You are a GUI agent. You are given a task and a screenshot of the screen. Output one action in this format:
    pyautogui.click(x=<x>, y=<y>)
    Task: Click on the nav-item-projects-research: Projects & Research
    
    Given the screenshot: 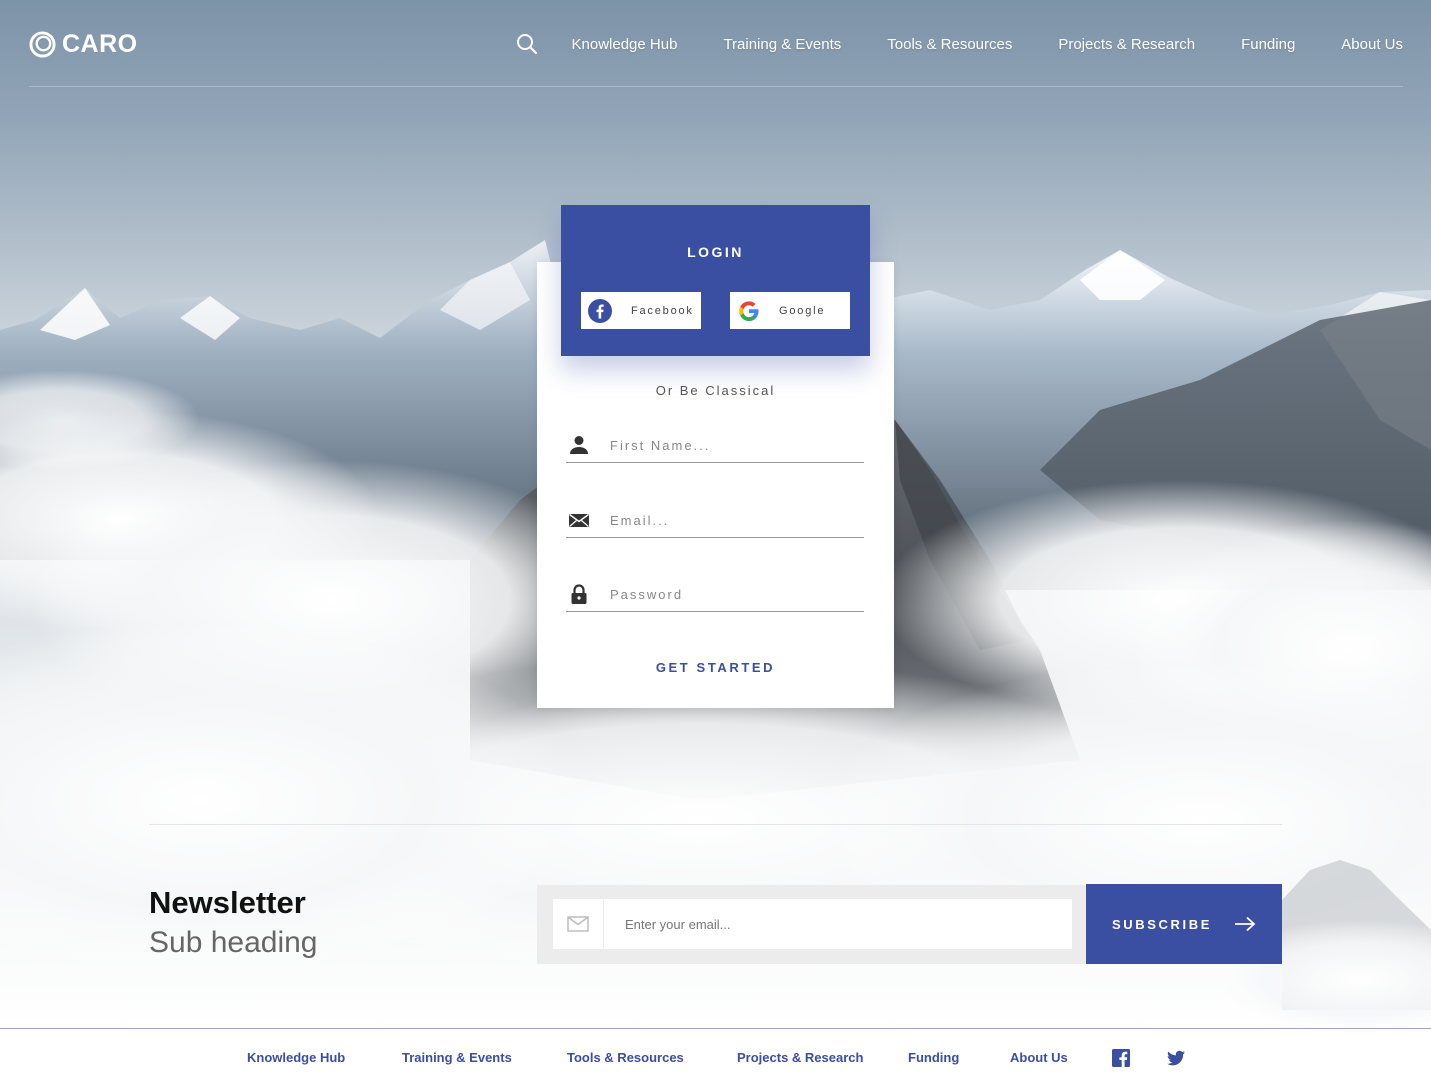 What is the action you would take?
    pyautogui.click(x=1126, y=44)
    